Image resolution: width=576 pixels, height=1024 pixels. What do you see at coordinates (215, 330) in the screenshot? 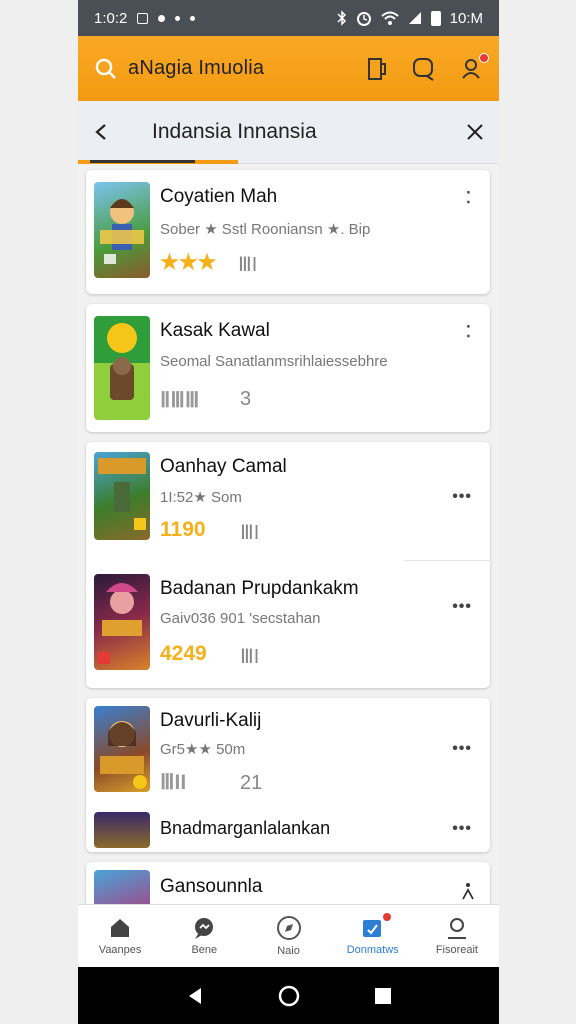
I see `item-name: Kasak Kawal` at bounding box center [215, 330].